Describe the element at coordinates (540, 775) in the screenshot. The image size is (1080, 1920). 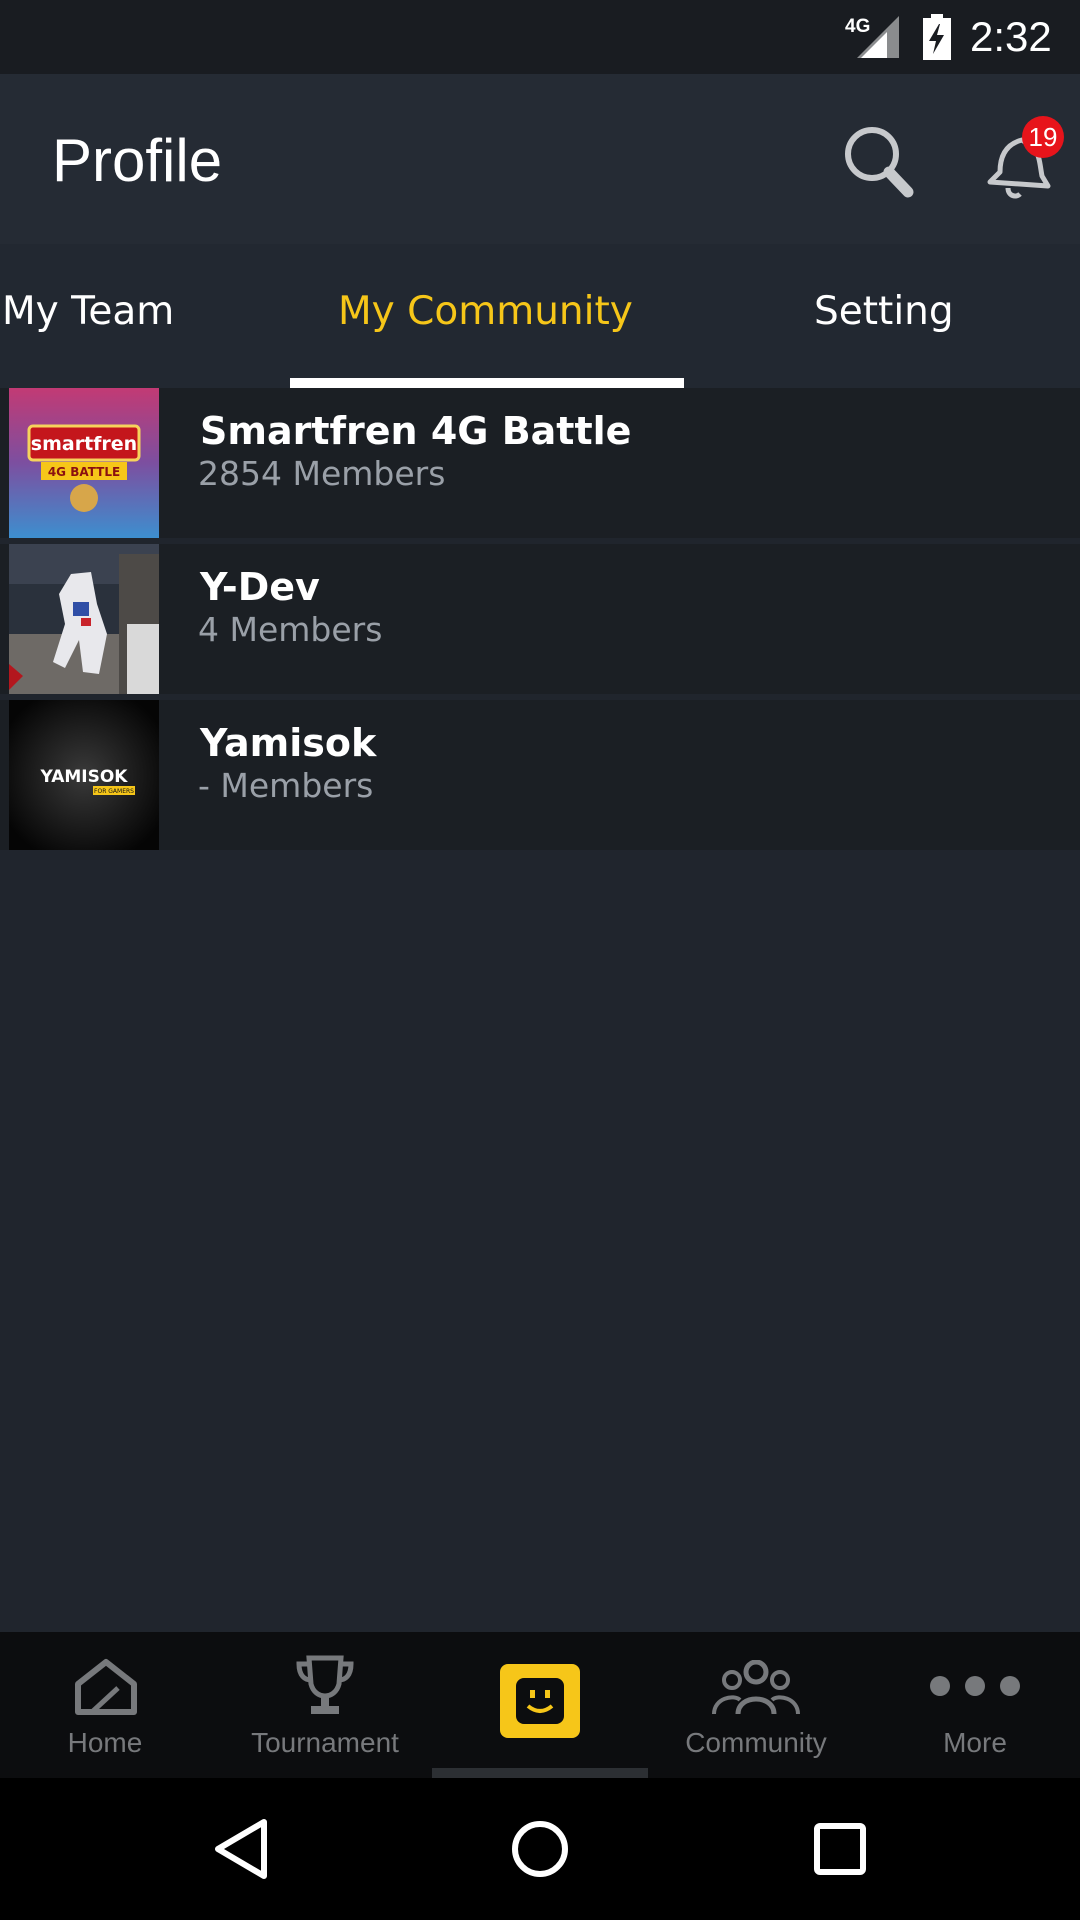
I see `community-item-yamisok: YAMISOK FOR GAMERS Yamisok - Members` at that location.